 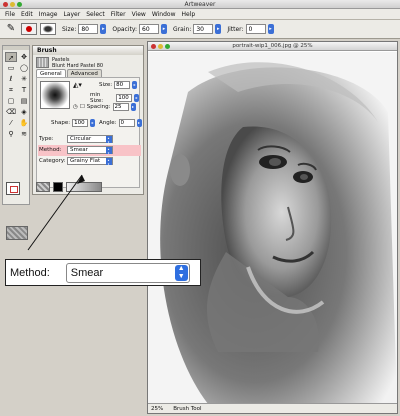 What do you see at coordinates (24, 90) in the screenshot?
I see `text-tool-icon: T` at bounding box center [24, 90].